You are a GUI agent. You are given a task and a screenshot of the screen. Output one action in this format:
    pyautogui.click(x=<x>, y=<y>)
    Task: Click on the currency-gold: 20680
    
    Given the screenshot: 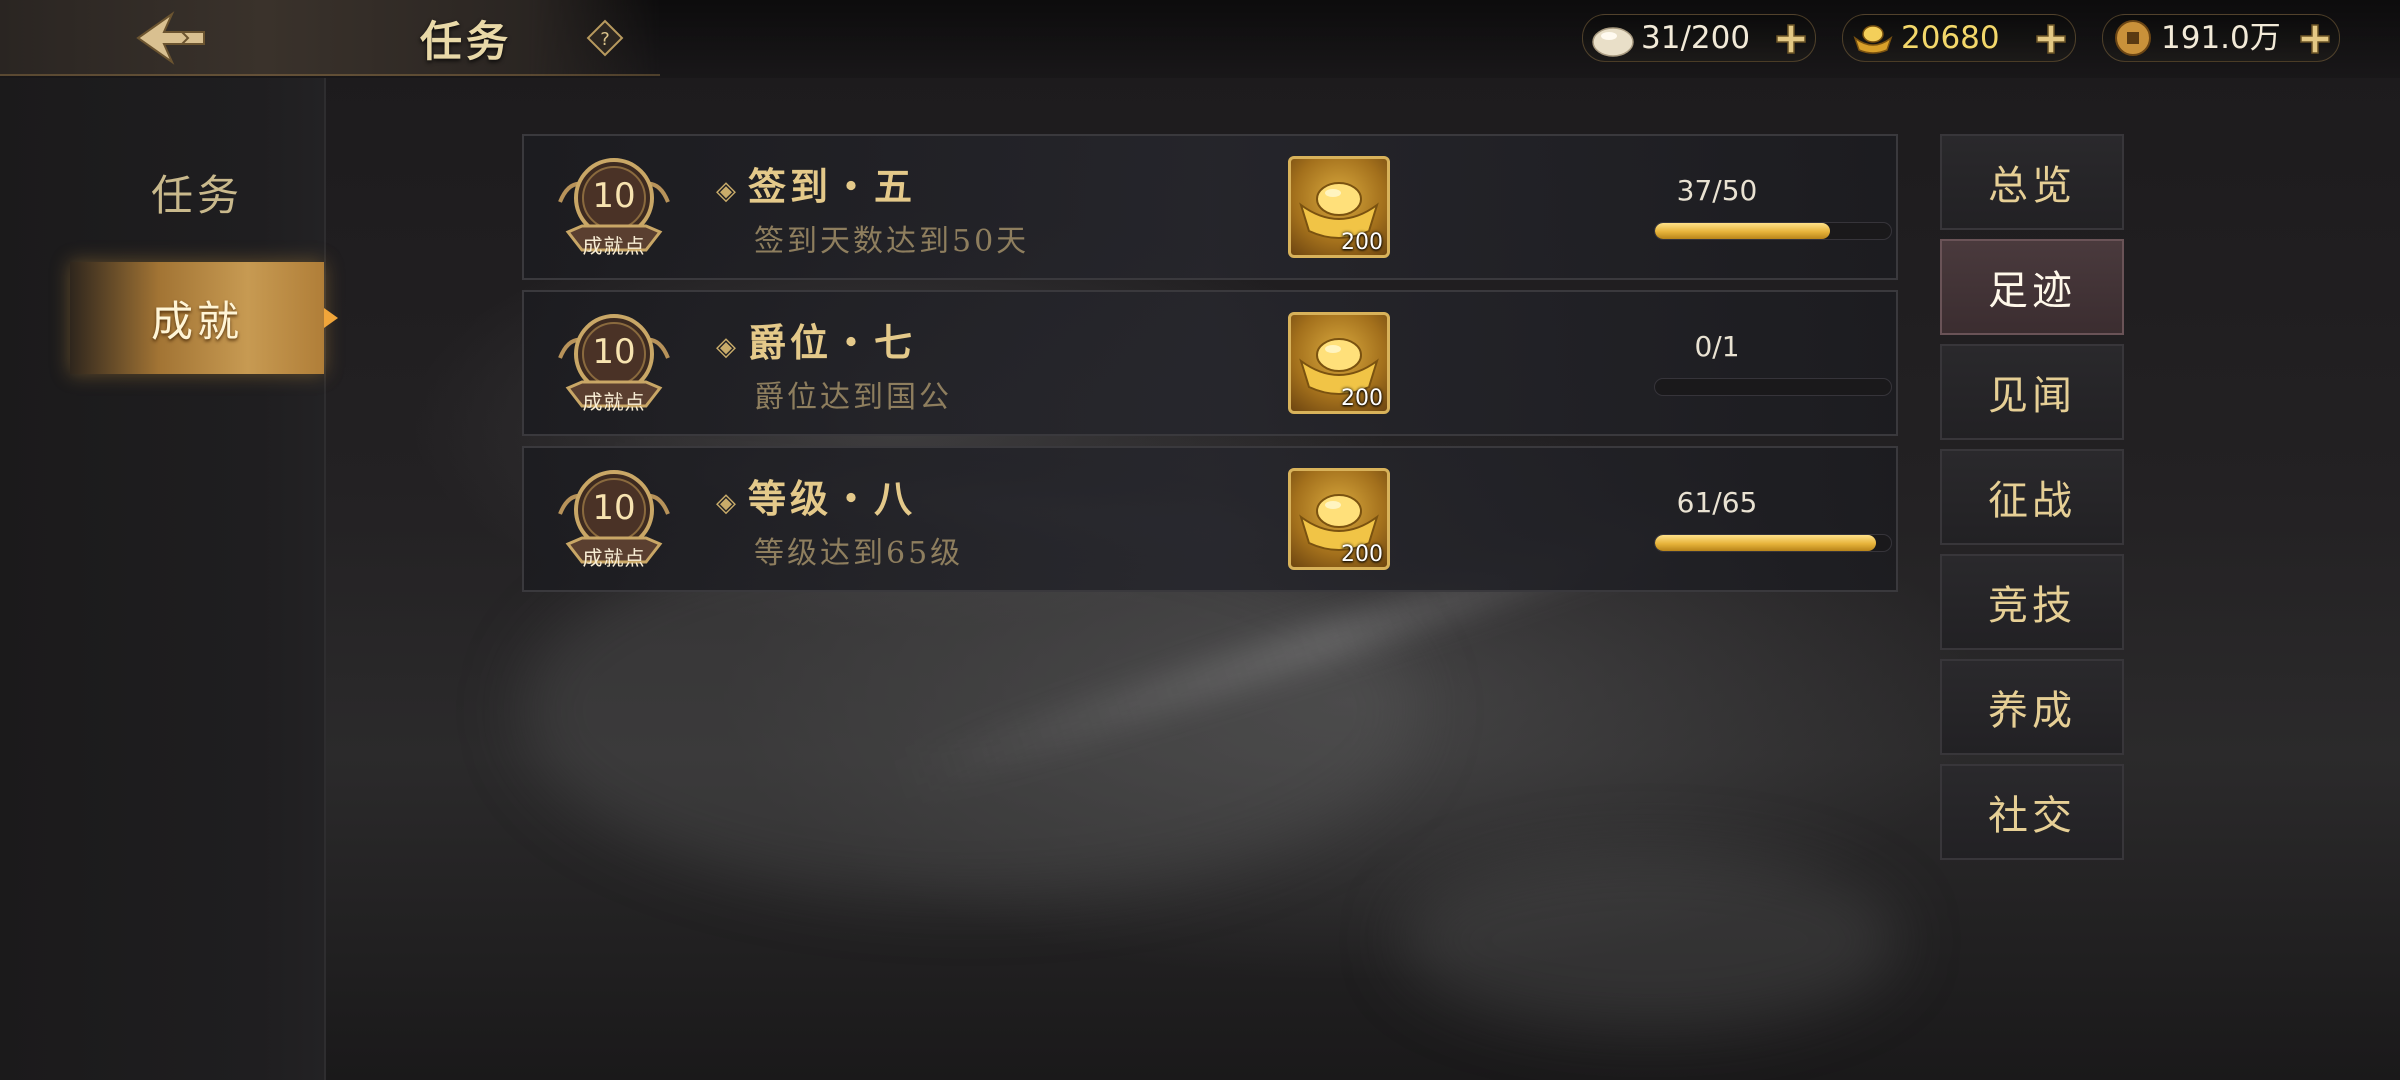 What is the action you would take?
    pyautogui.click(x=1959, y=38)
    